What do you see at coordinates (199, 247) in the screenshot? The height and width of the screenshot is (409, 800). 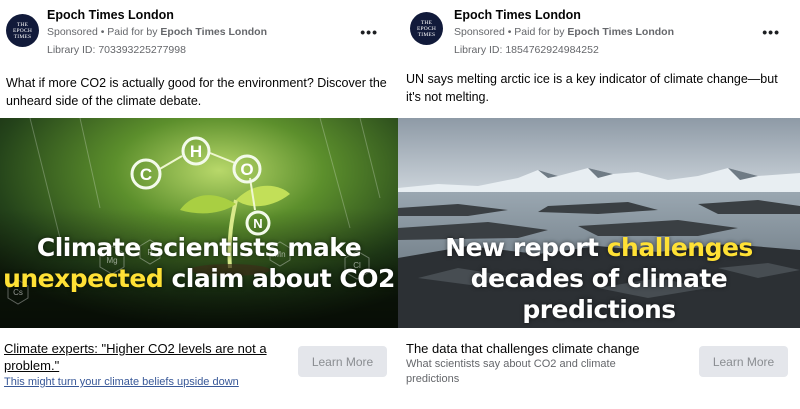 I see `image-headline-line1: Climate scientists make` at bounding box center [199, 247].